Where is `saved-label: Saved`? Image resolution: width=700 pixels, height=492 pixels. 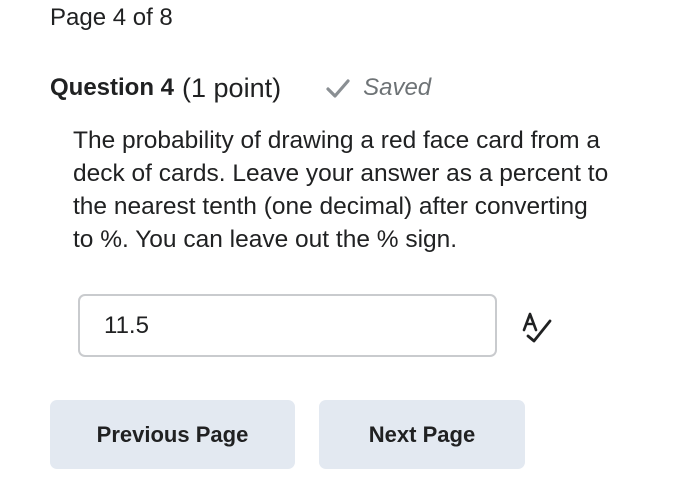
saved-label: Saved is located at coordinates (397, 87).